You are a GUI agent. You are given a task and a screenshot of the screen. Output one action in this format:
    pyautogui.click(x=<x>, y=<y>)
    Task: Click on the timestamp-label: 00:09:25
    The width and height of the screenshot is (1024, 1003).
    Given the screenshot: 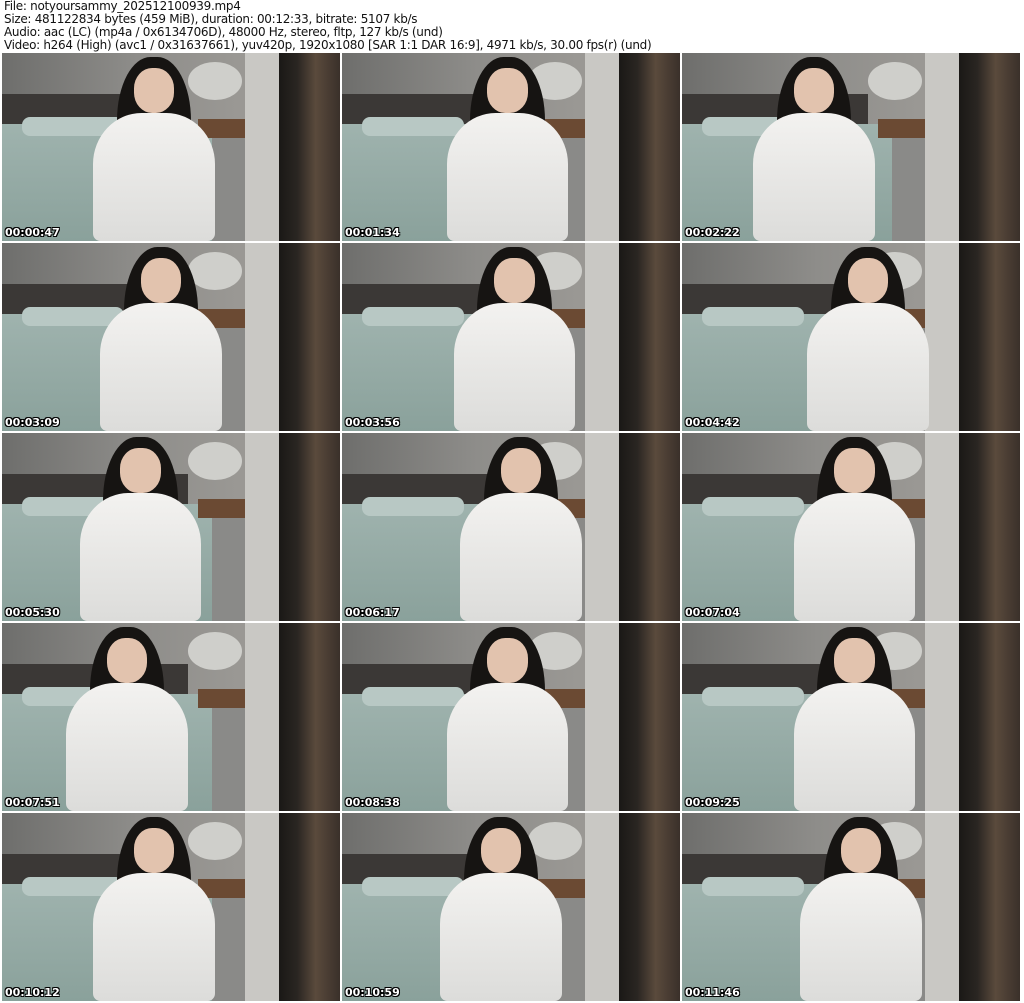 What is the action you would take?
    pyautogui.click(x=712, y=802)
    